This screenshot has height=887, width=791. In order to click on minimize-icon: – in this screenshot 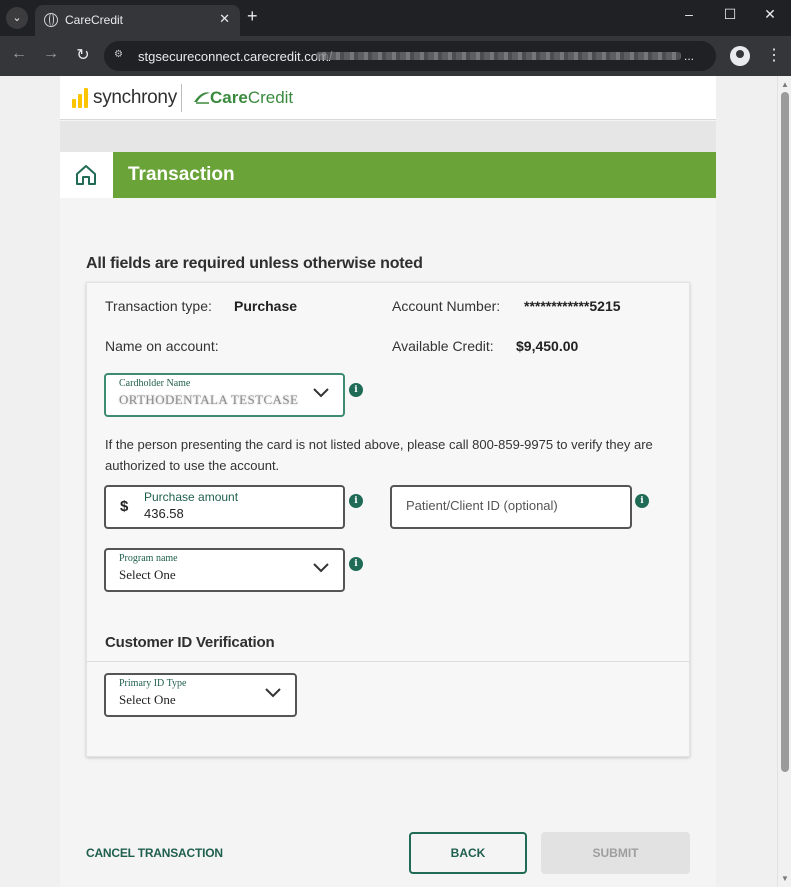, I will do `click(689, 14)`.